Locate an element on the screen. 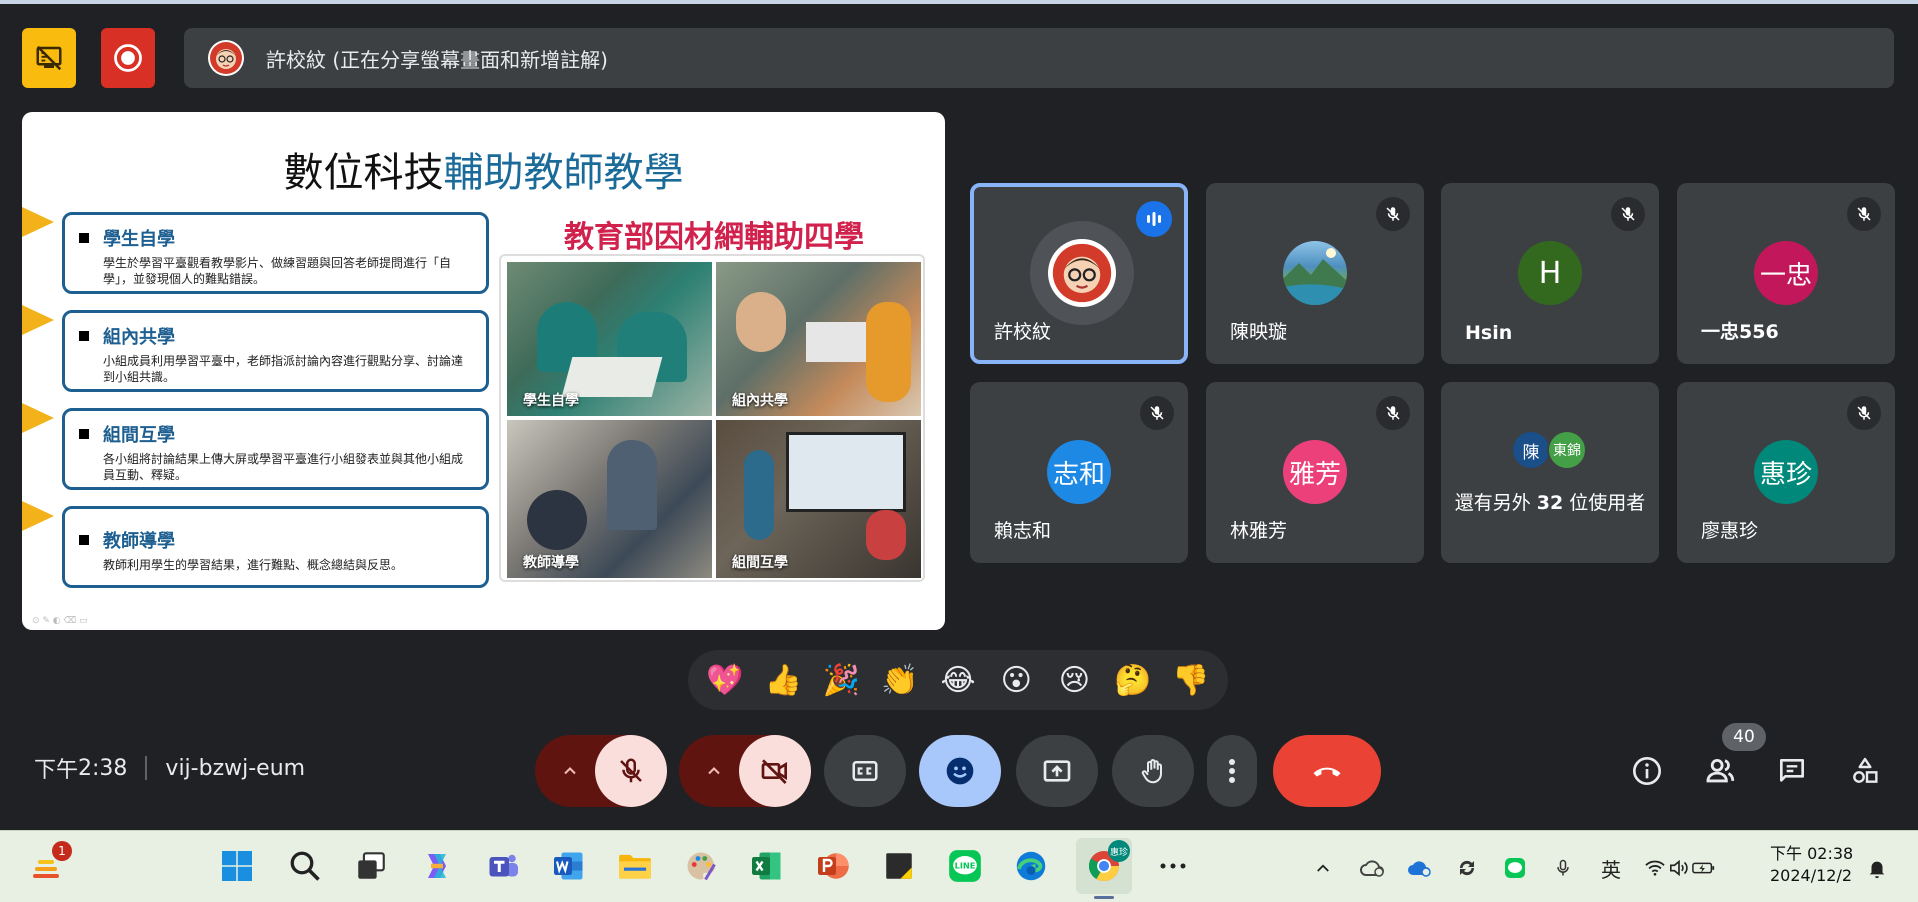 The height and width of the screenshot is (902, 1918). onedrive-business-tray-icon is located at coordinates (1420, 868).